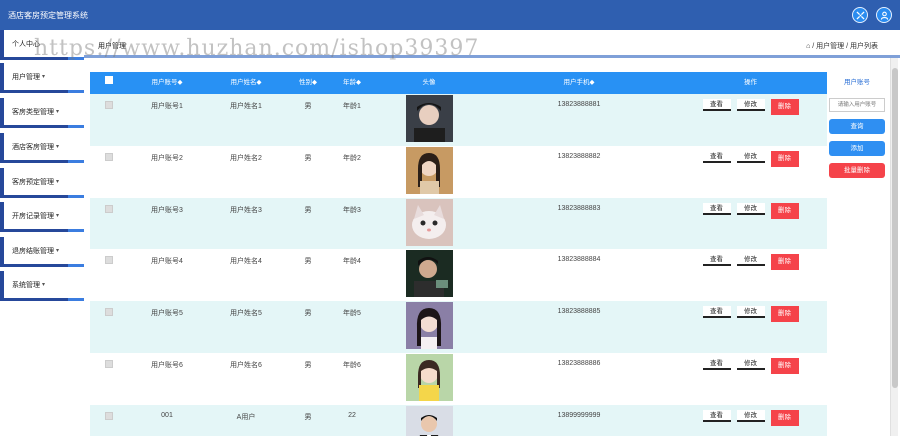 Image resolution: width=900 pixels, height=436 pixels. Describe the element at coordinates (112, 46) in the screenshot. I see `page-title: 用户管理` at that location.